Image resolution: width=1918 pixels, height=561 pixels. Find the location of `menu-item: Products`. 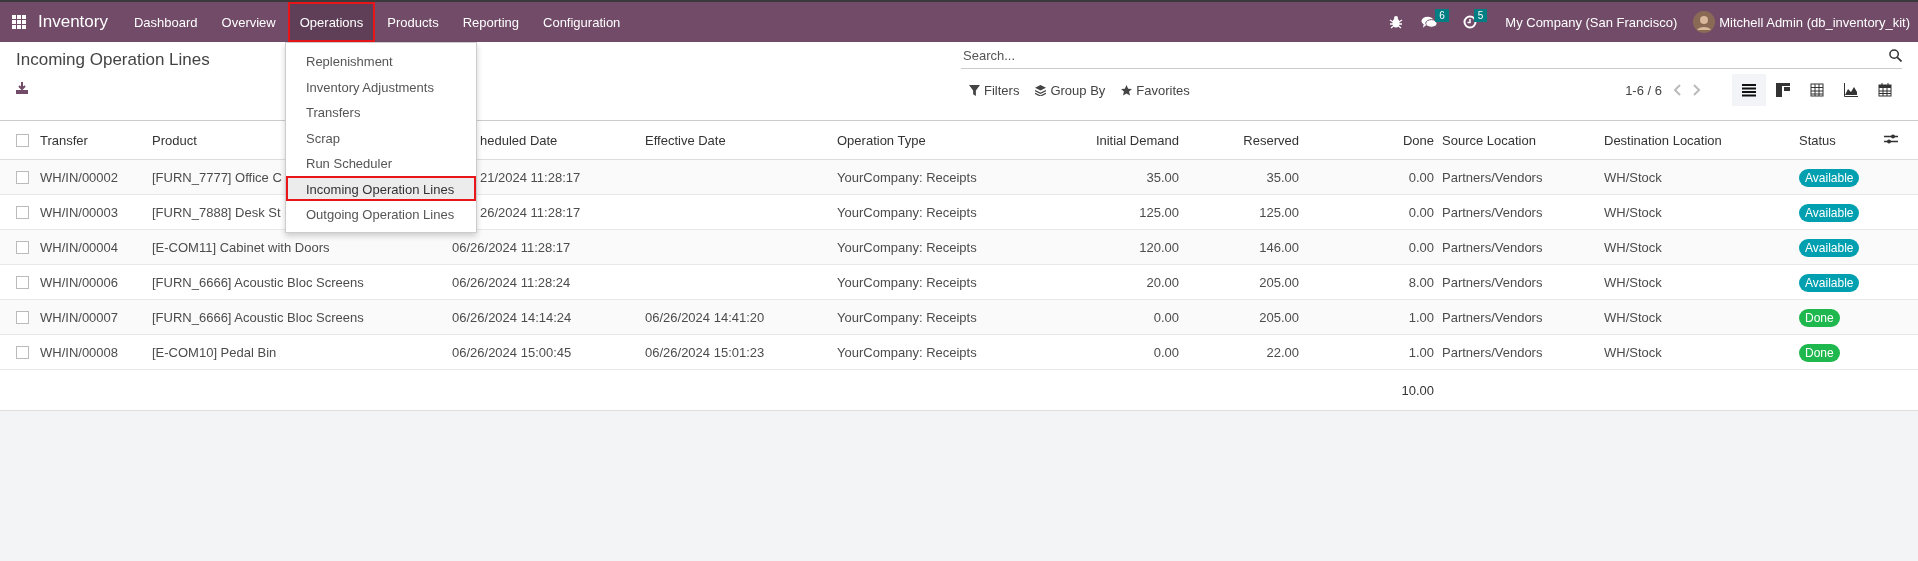

menu-item: Products is located at coordinates (413, 22).